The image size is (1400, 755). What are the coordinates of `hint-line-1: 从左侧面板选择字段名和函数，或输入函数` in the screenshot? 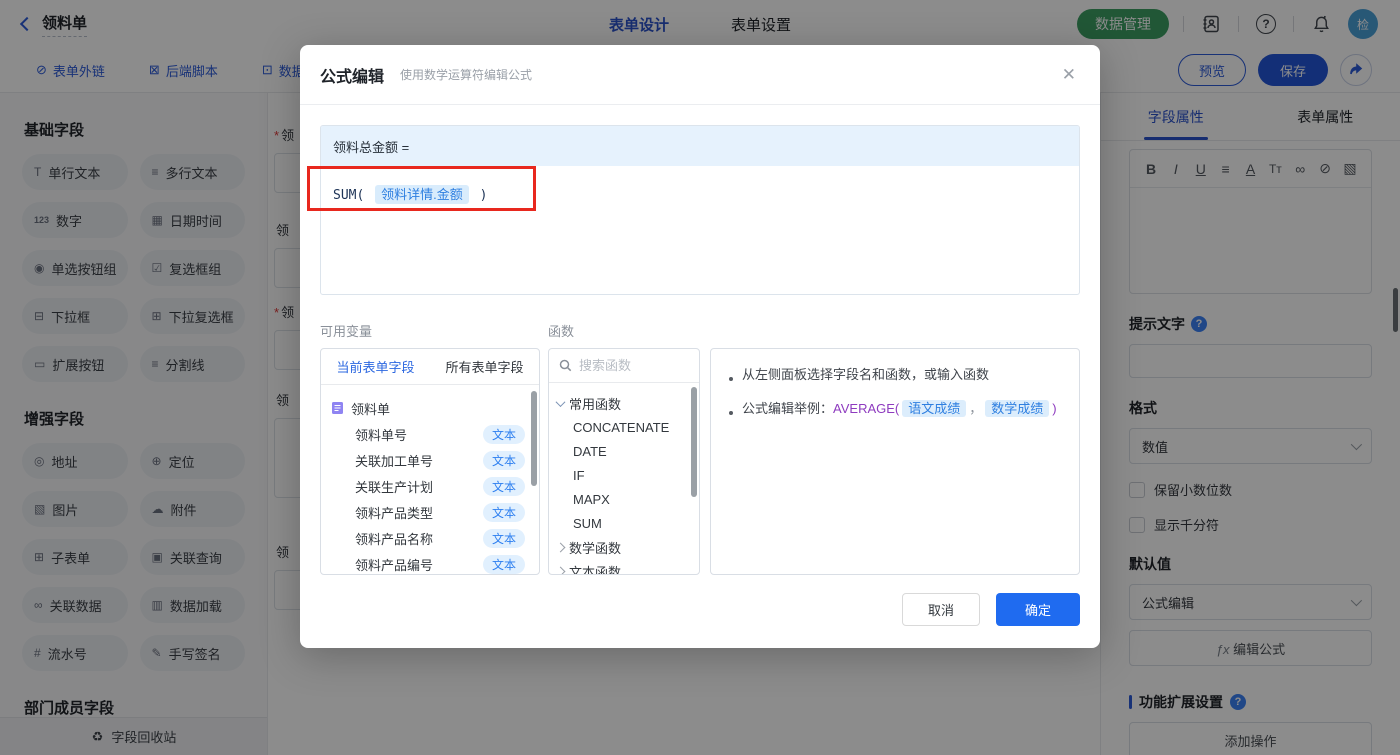 It's located at (866, 374).